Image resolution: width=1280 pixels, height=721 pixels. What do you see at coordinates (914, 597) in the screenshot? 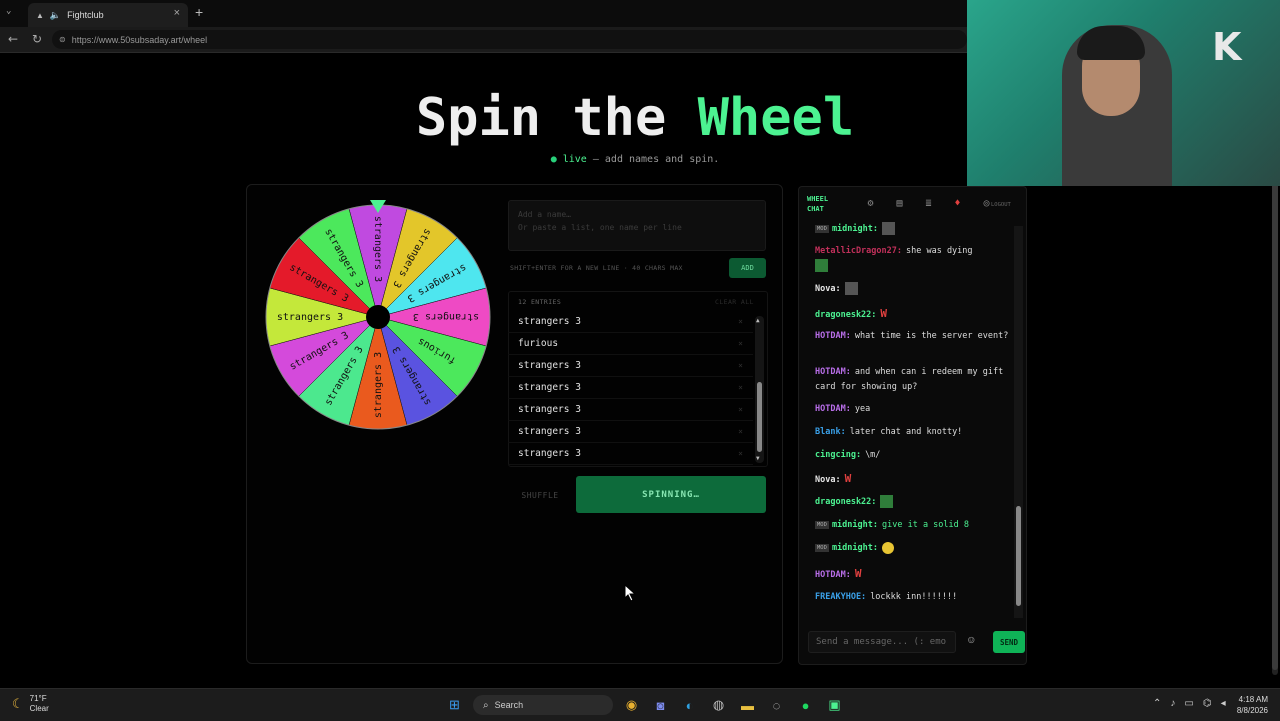
I see `chat-text: lockkk inn!!!!!!!` at bounding box center [914, 597].